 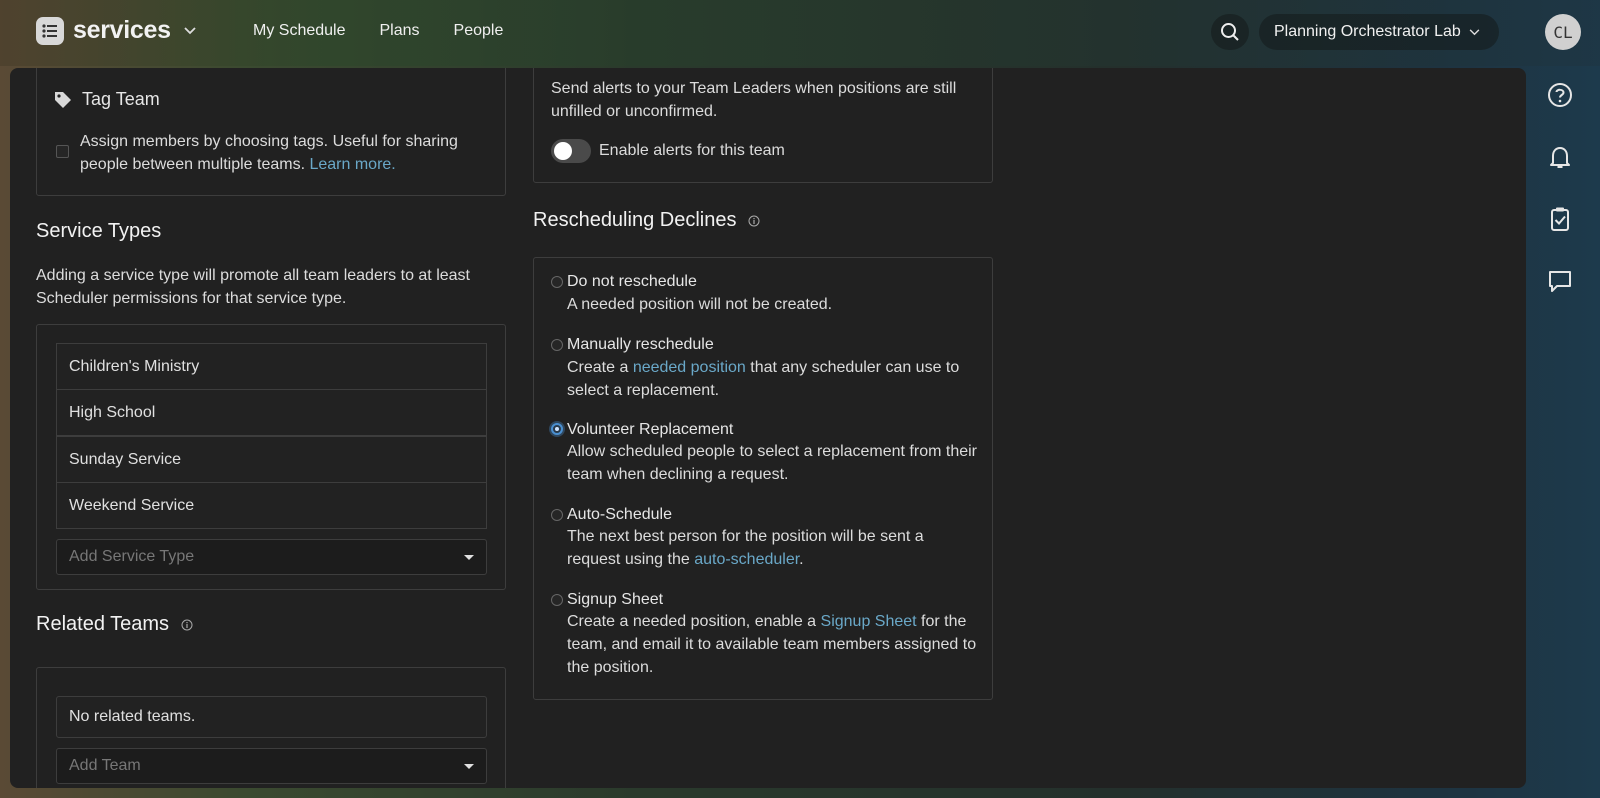 What do you see at coordinates (99, 231) in the screenshot?
I see `service-types-heading: Service Types` at bounding box center [99, 231].